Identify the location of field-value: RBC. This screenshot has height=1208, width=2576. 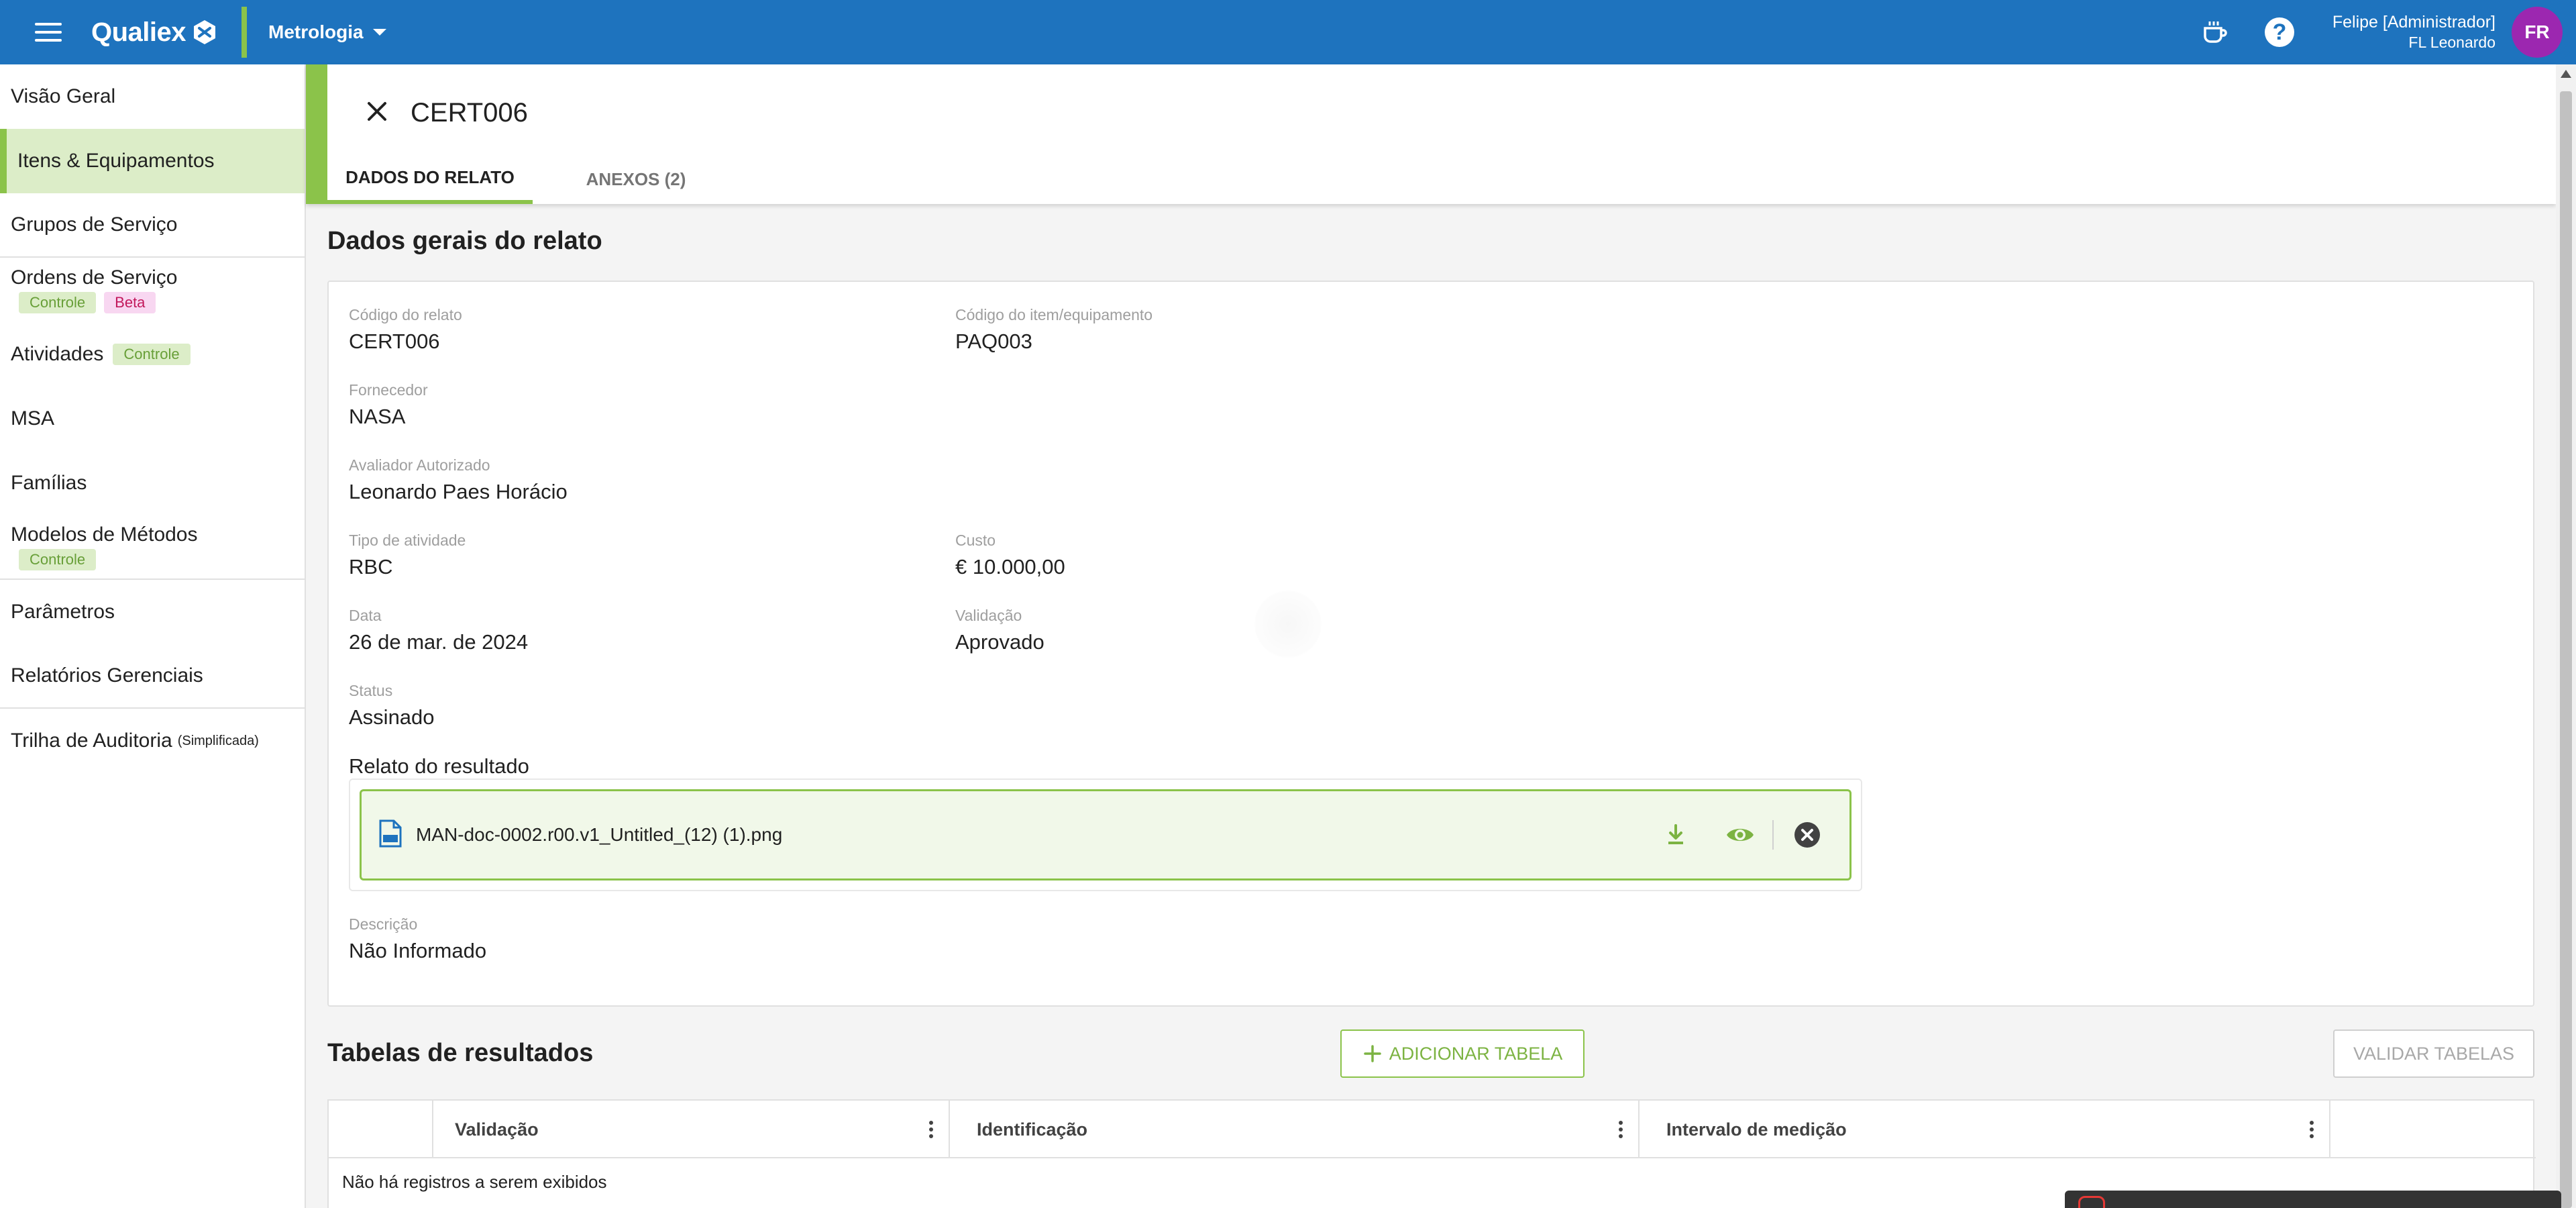
(371, 566).